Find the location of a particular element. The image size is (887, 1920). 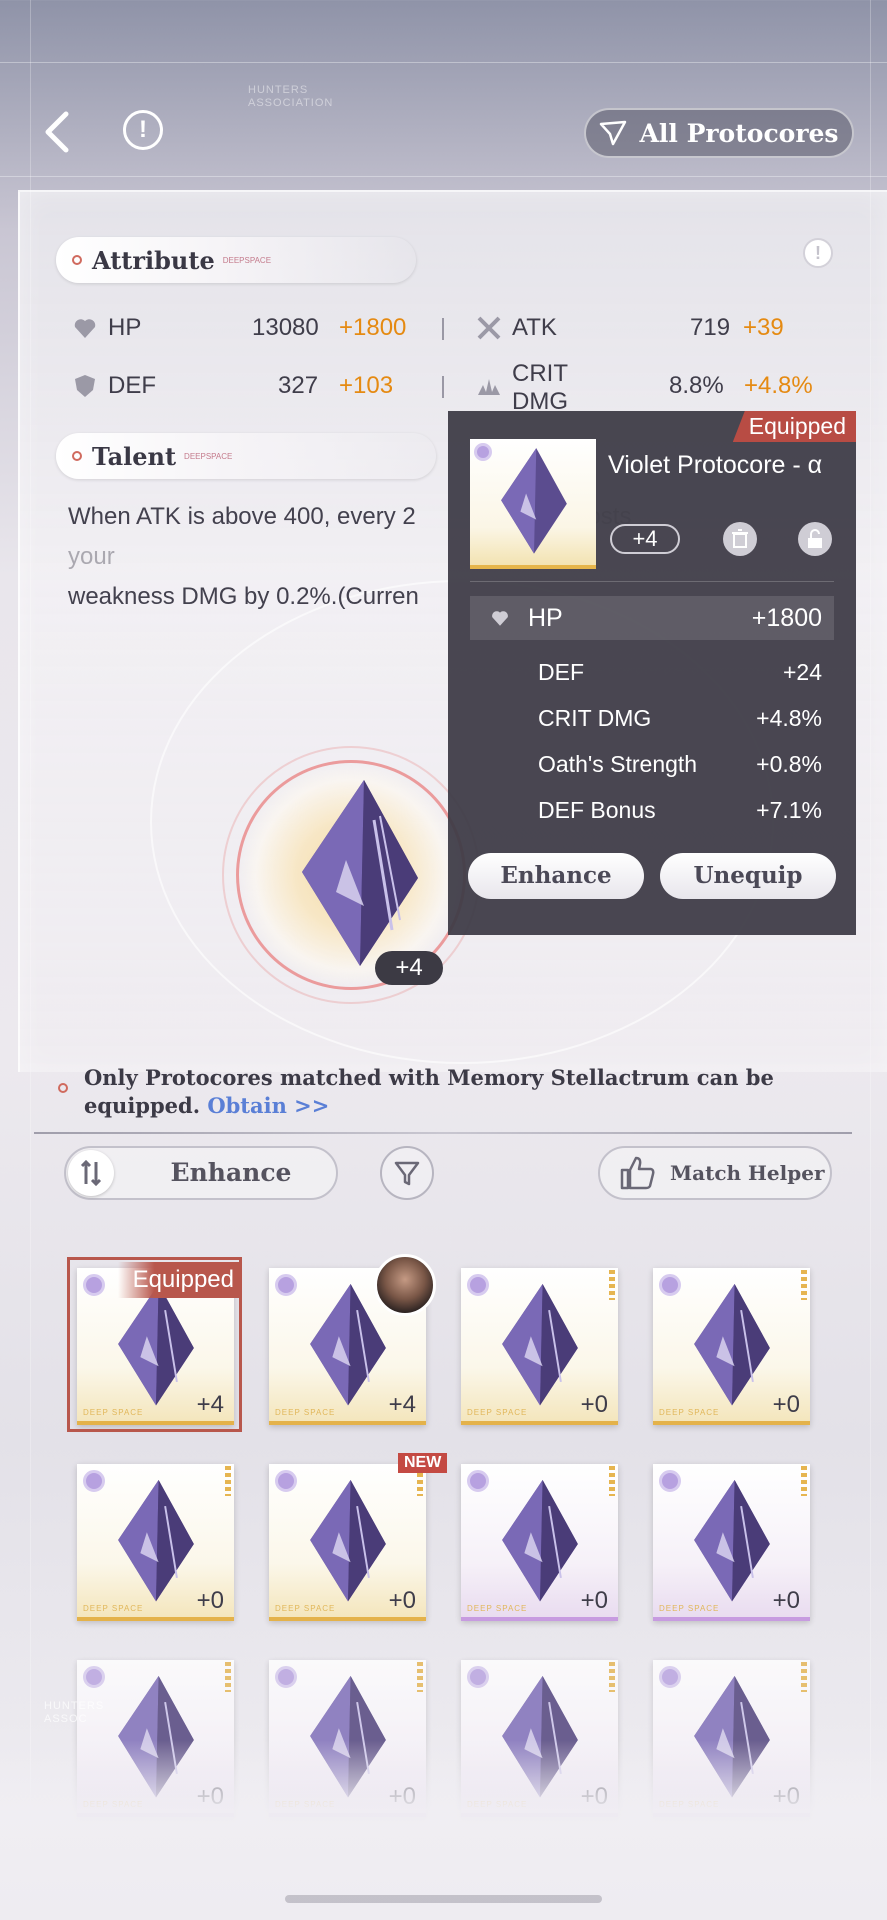

stat-def-name: DEF is located at coordinates (132, 385).